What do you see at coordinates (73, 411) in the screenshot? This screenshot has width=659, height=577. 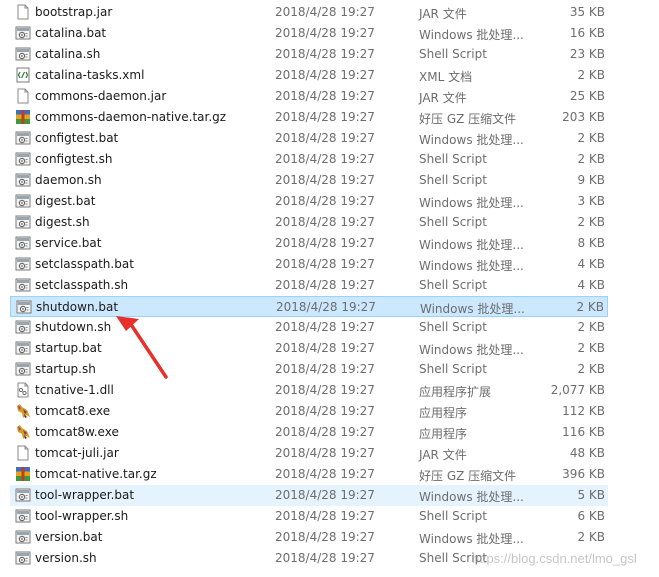 I see `file-name: tomcat8.exe` at bounding box center [73, 411].